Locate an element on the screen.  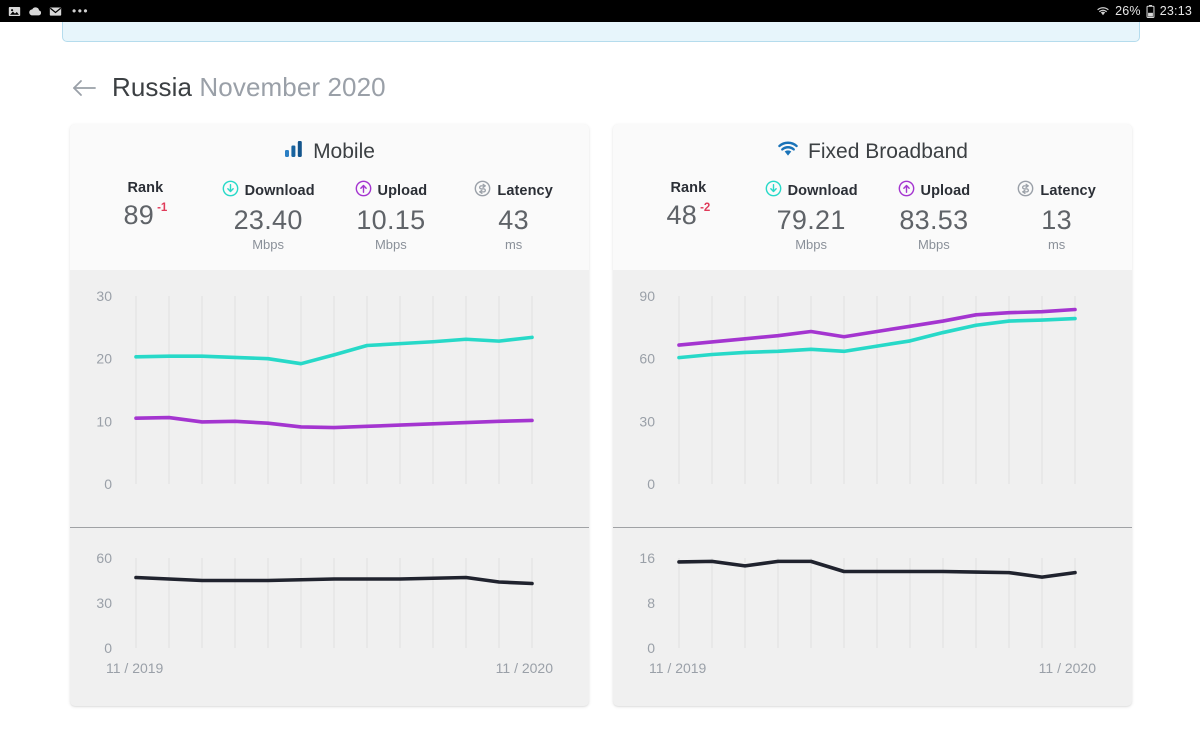
metric-download-value: 23.40 is located at coordinates (268, 220).